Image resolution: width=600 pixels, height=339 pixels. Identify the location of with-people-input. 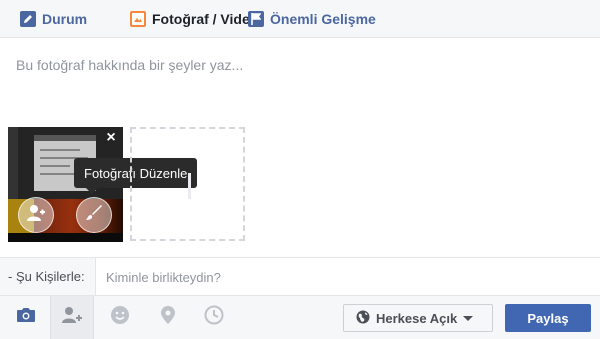
(346, 277).